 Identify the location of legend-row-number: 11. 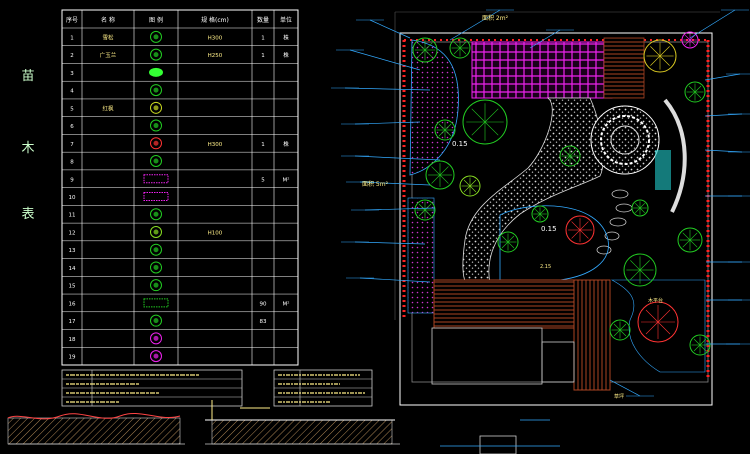
(72, 216).